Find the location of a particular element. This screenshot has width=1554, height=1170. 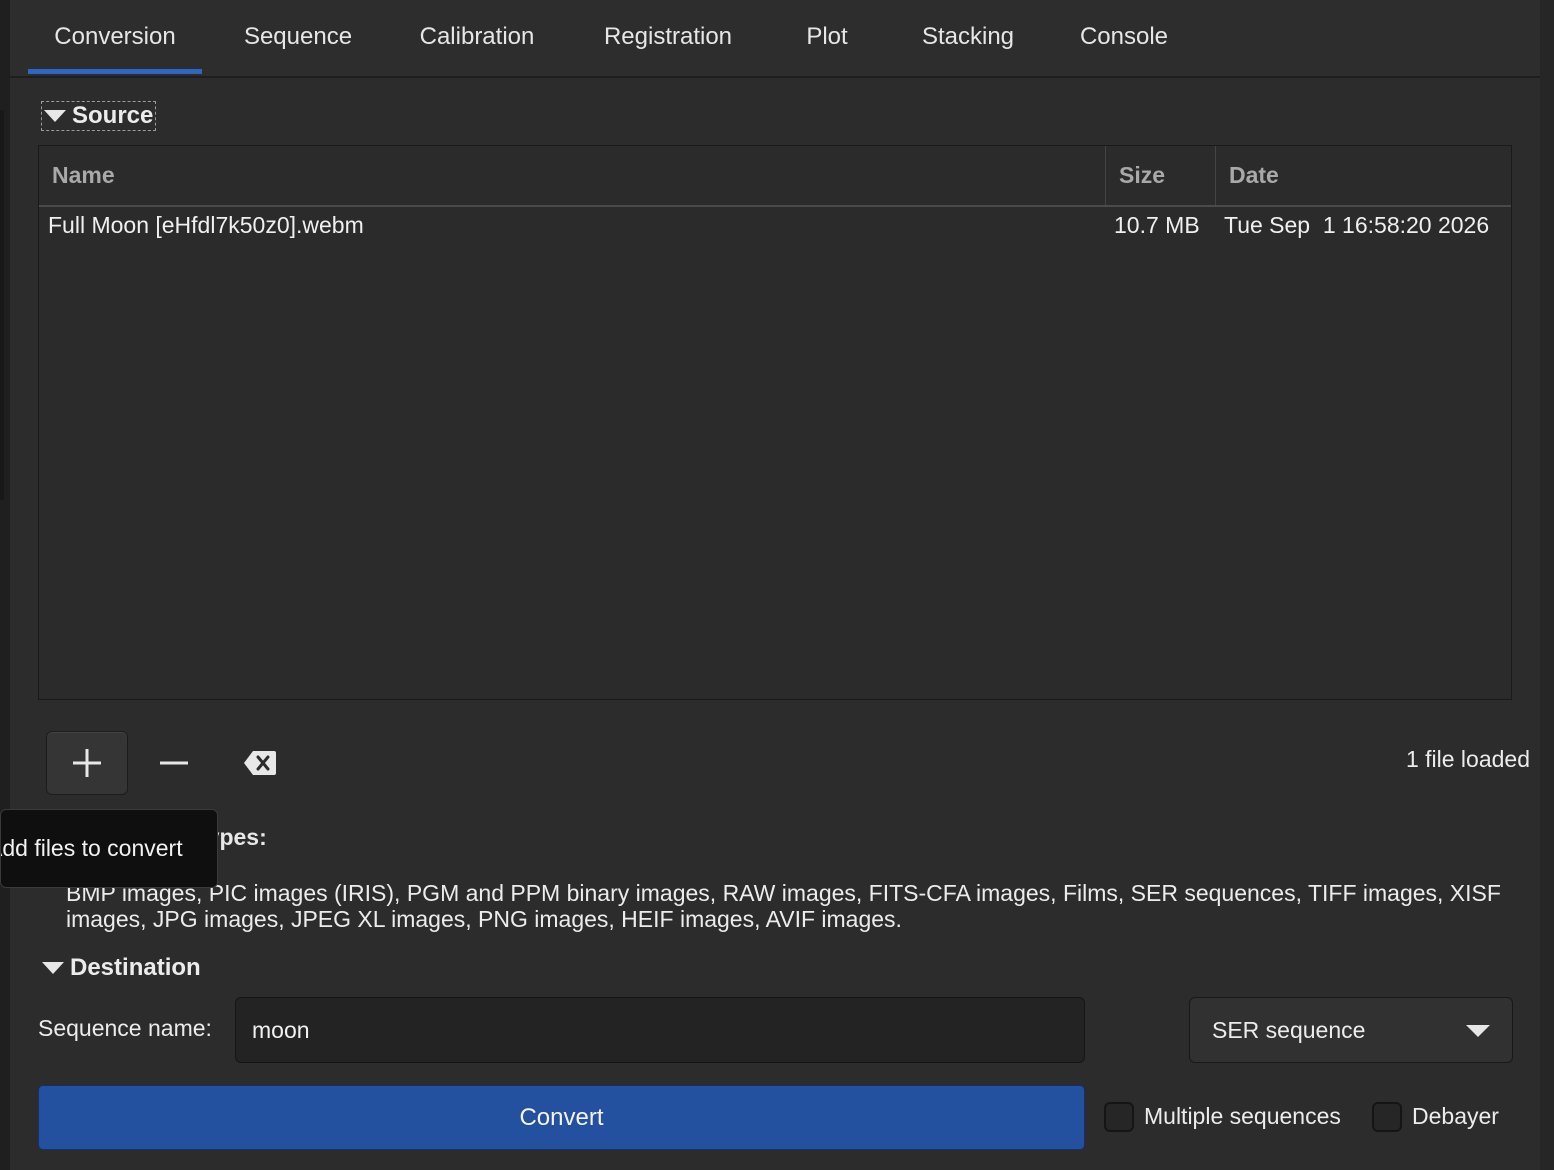

output-format-select: SER sequence is located at coordinates (1351, 1030).